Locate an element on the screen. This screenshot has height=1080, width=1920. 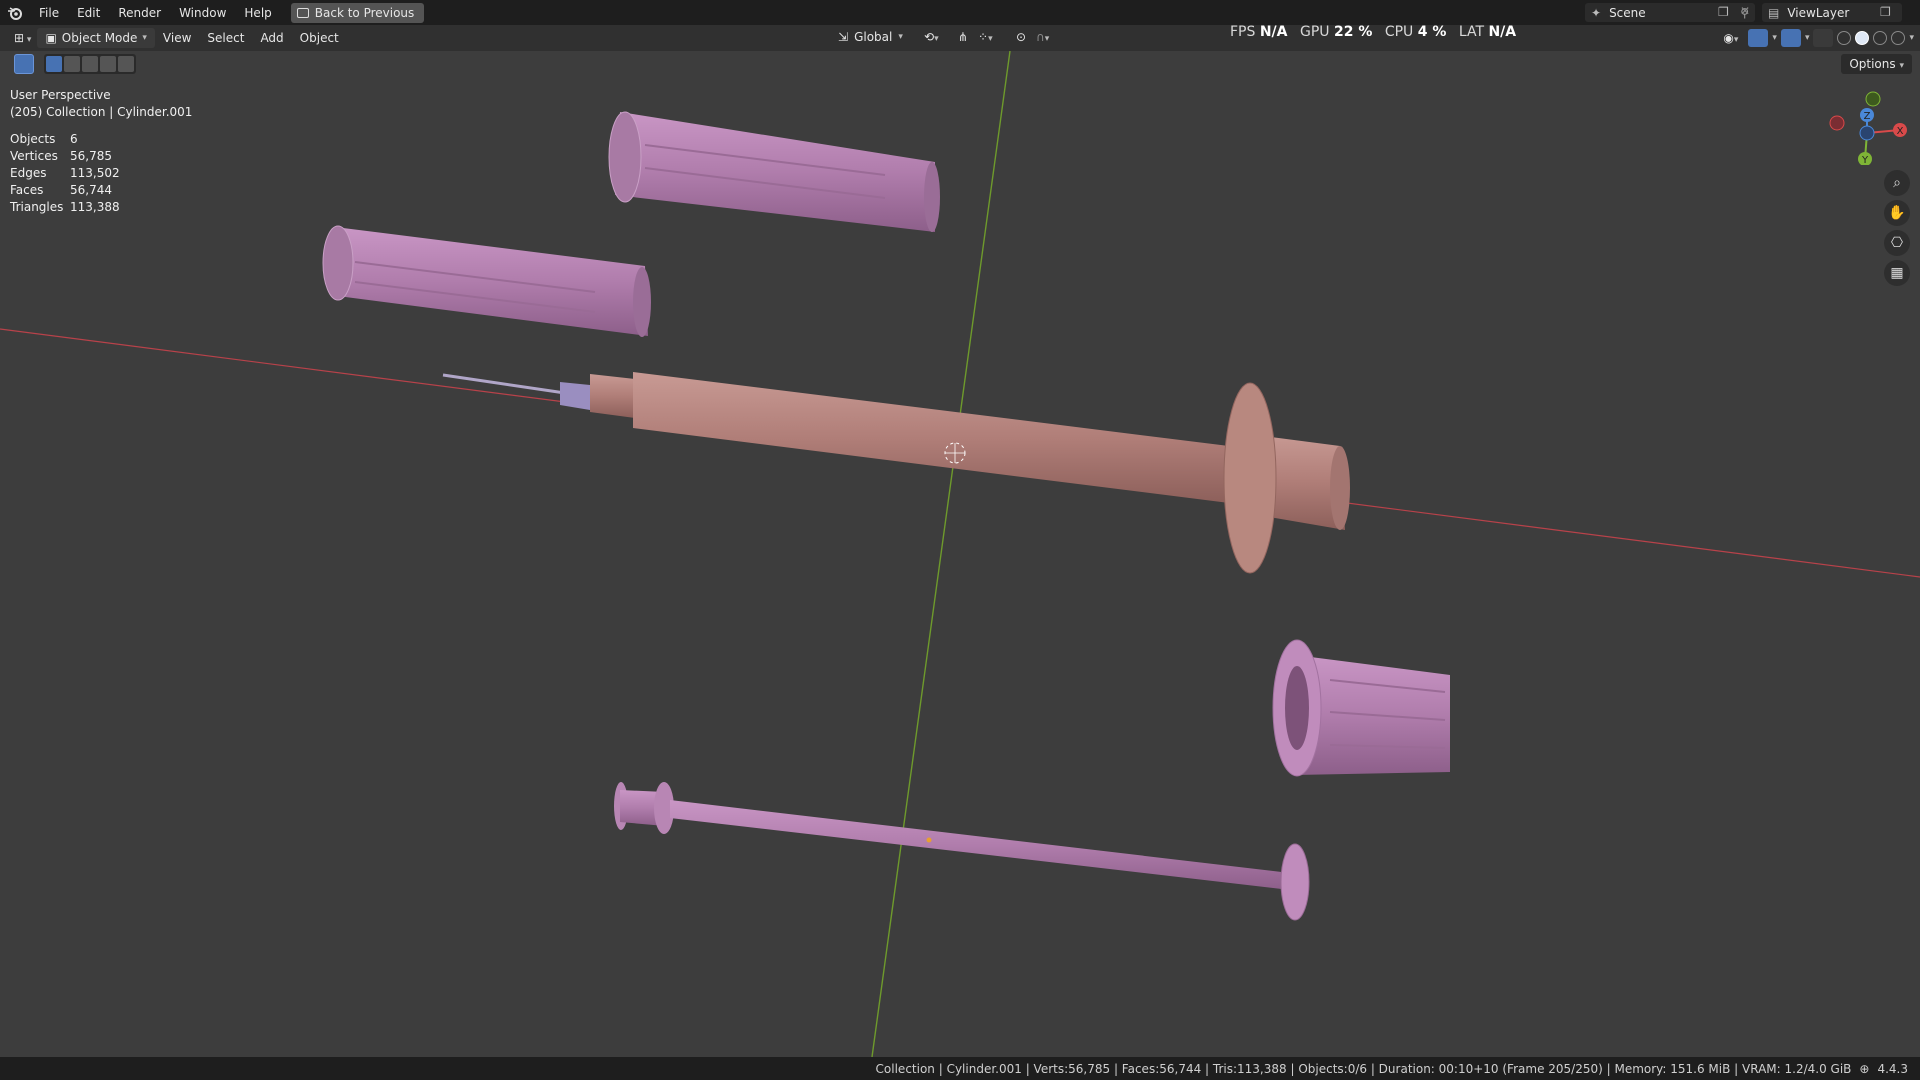
stat-row: Triangles 113,388 is located at coordinates (101, 207).